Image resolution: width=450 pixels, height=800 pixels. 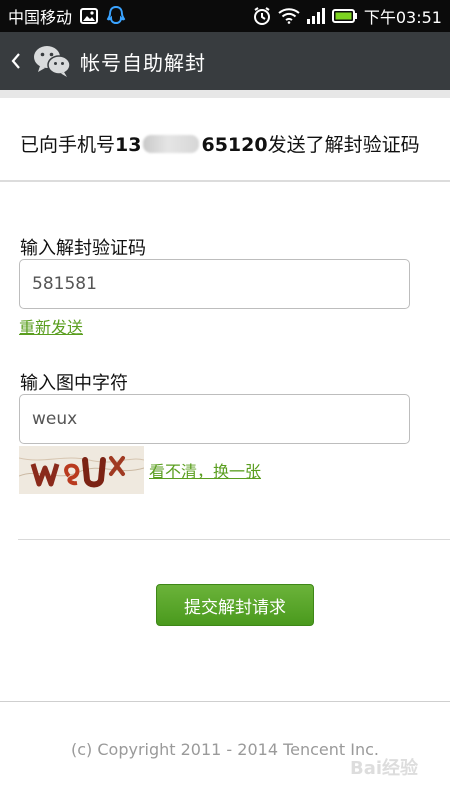 What do you see at coordinates (171, 144) in the screenshot?
I see `phone-mask` at bounding box center [171, 144].